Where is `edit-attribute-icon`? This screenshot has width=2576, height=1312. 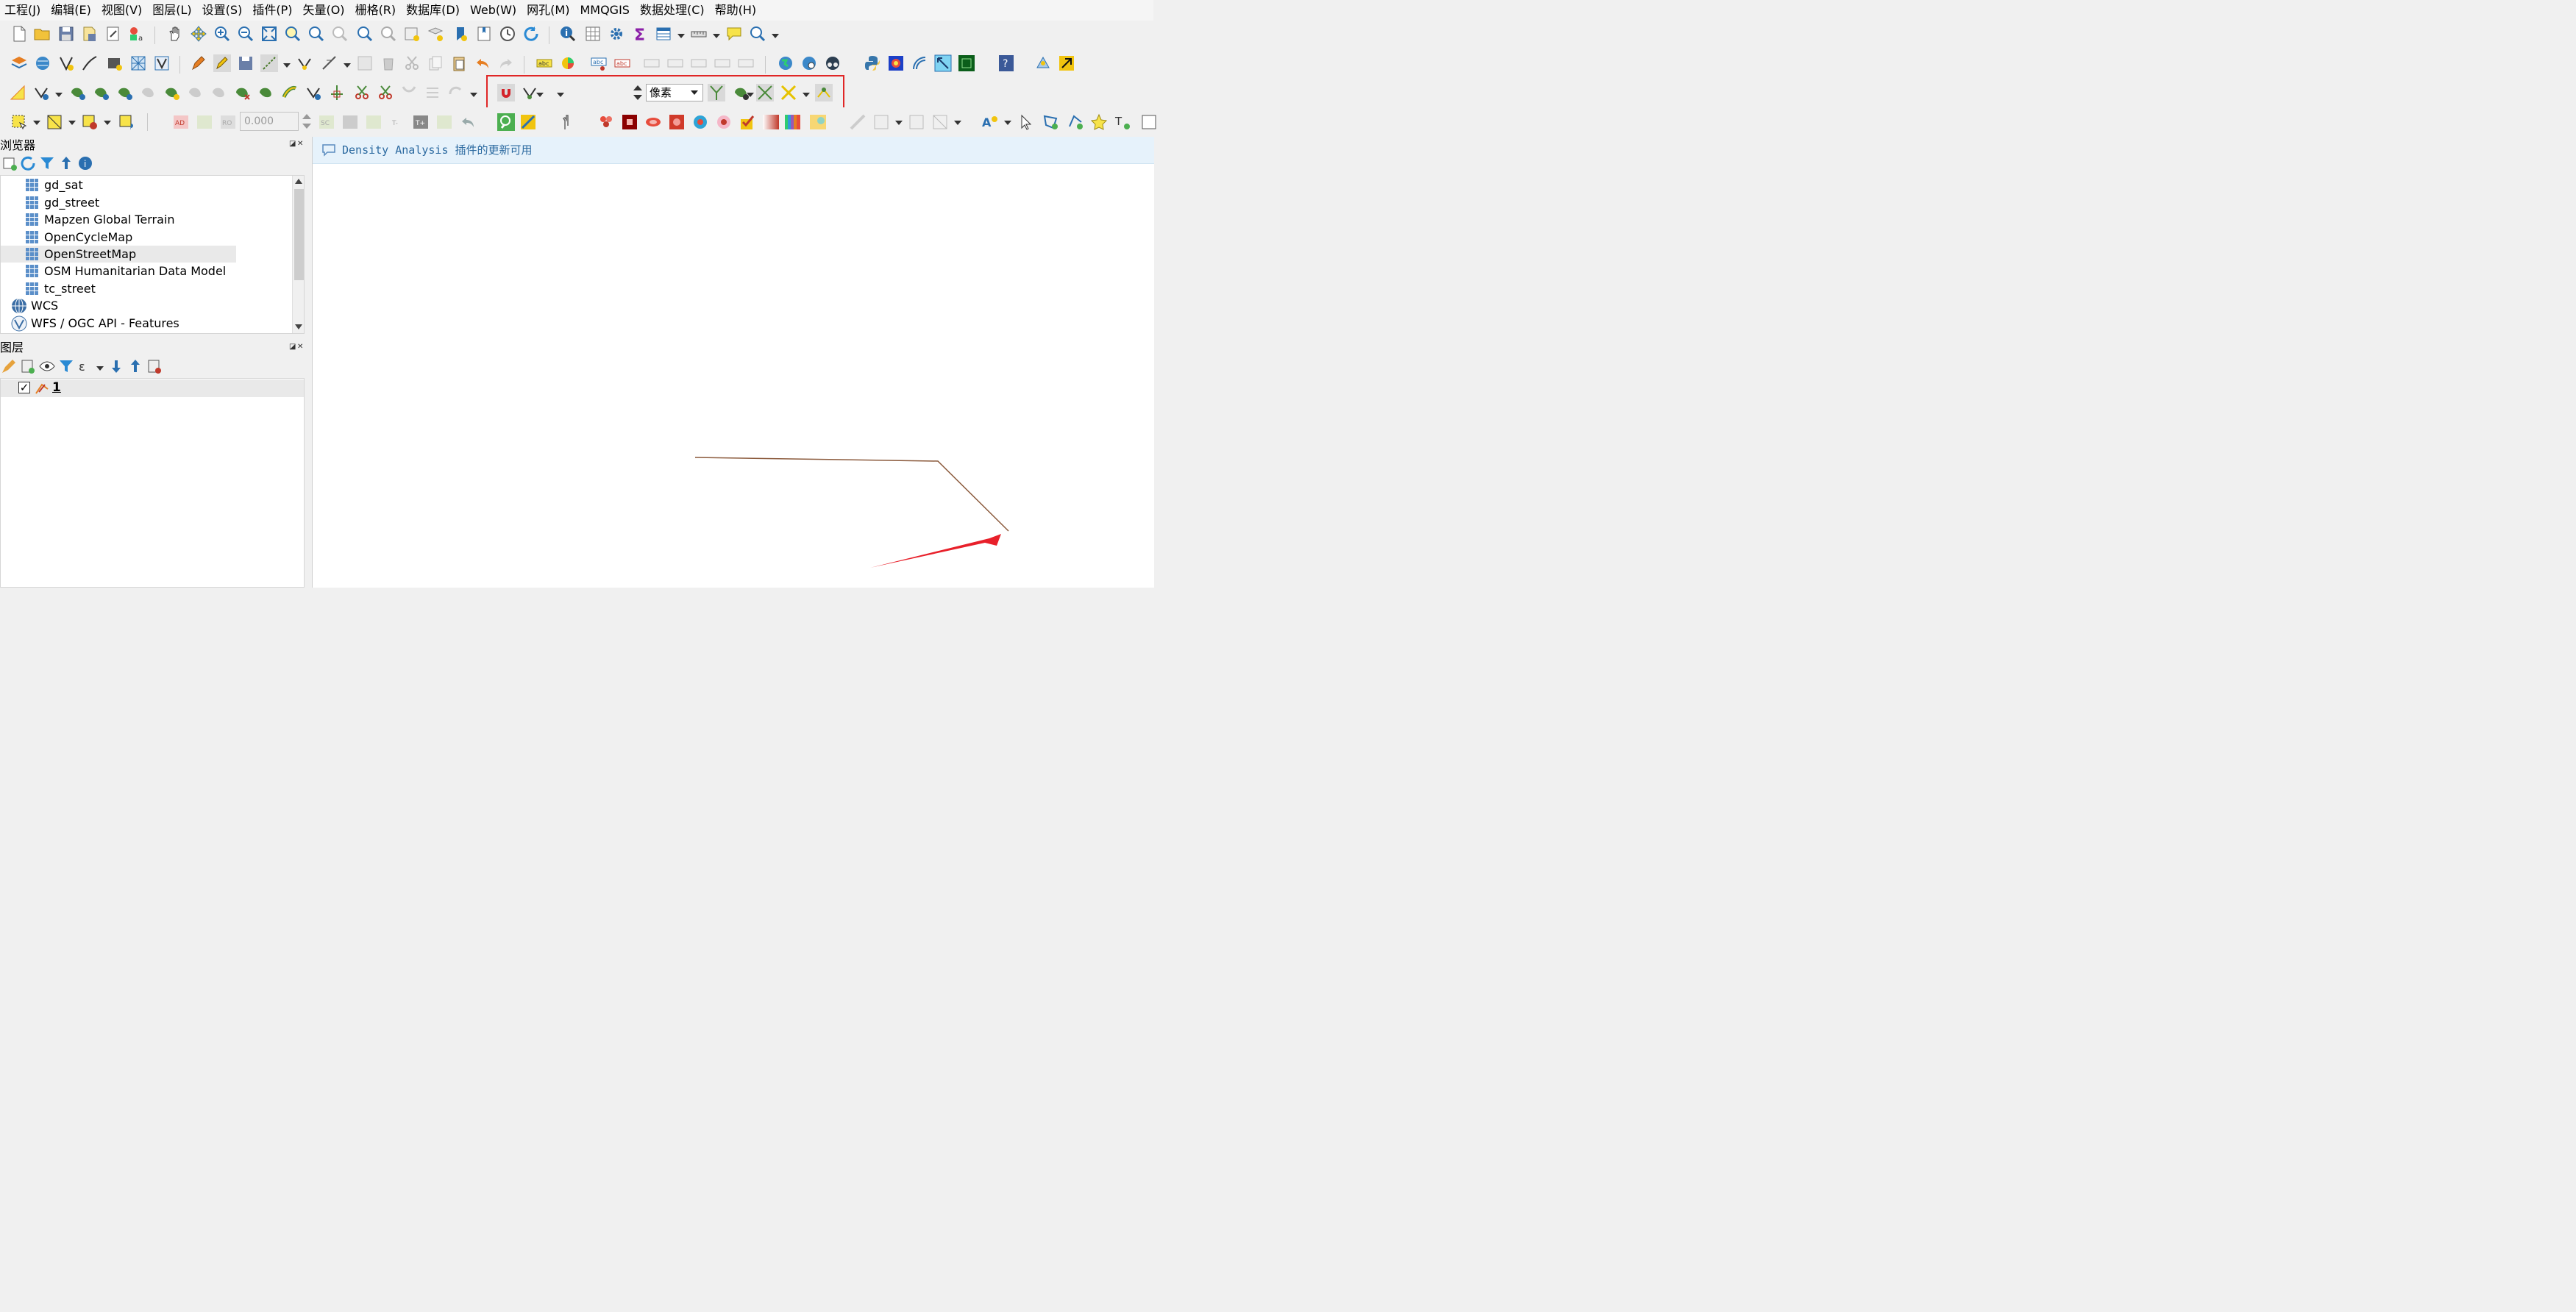 edit-attribute-icon is located at coordinates (365, 63).